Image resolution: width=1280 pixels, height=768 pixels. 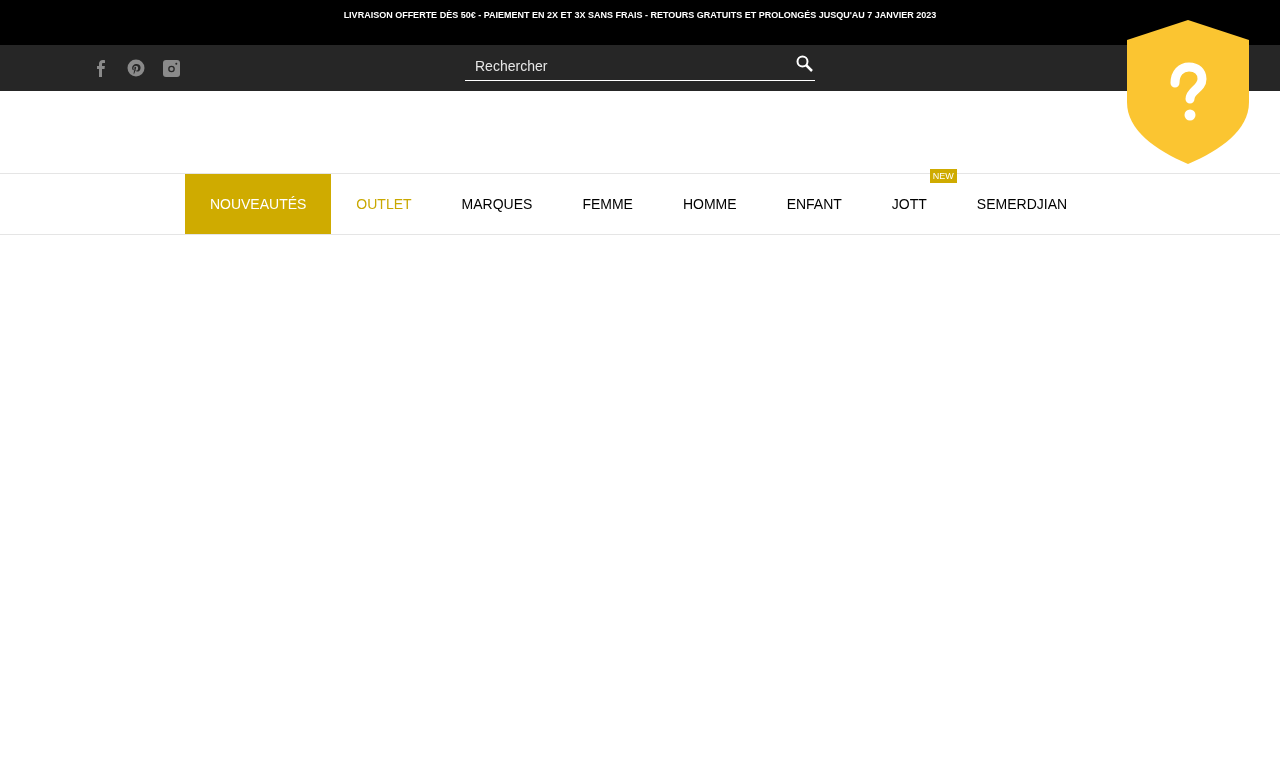 What do you see at coordinates (814, 204) in the screenshot?
I see `nav-tab: ENFANT` at bounding box center [814, 204].